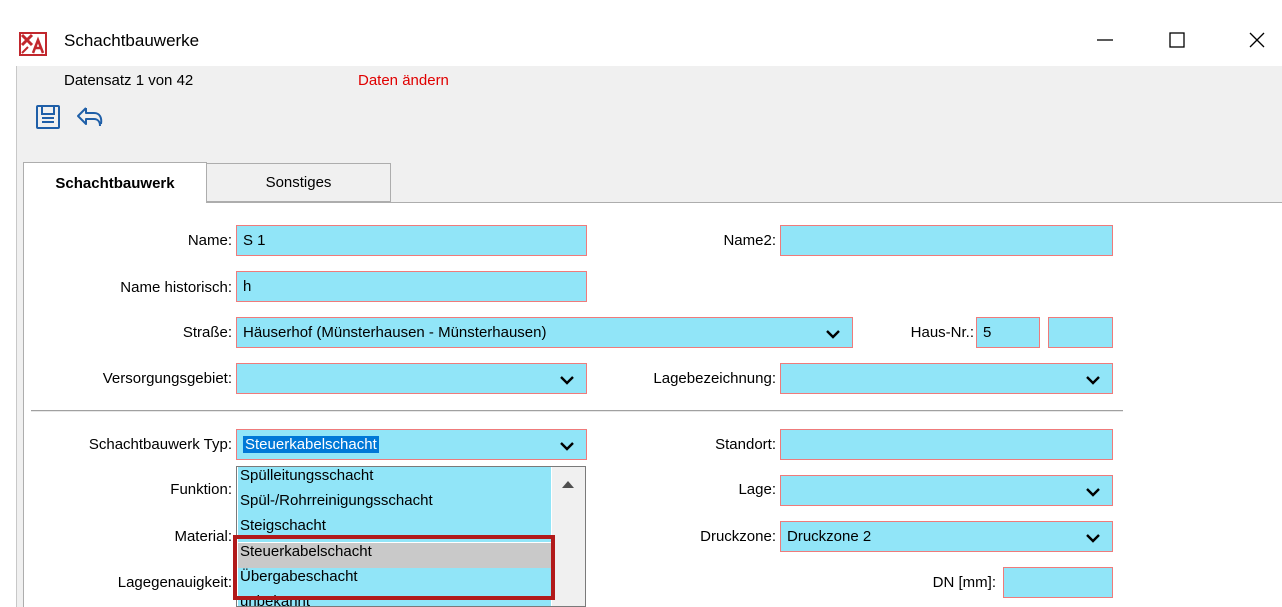 The image size is (1282, 607). Describe the element at coordinates (201, 489) in the screenshot. I see `funktion-label: Funktion:` at that location.